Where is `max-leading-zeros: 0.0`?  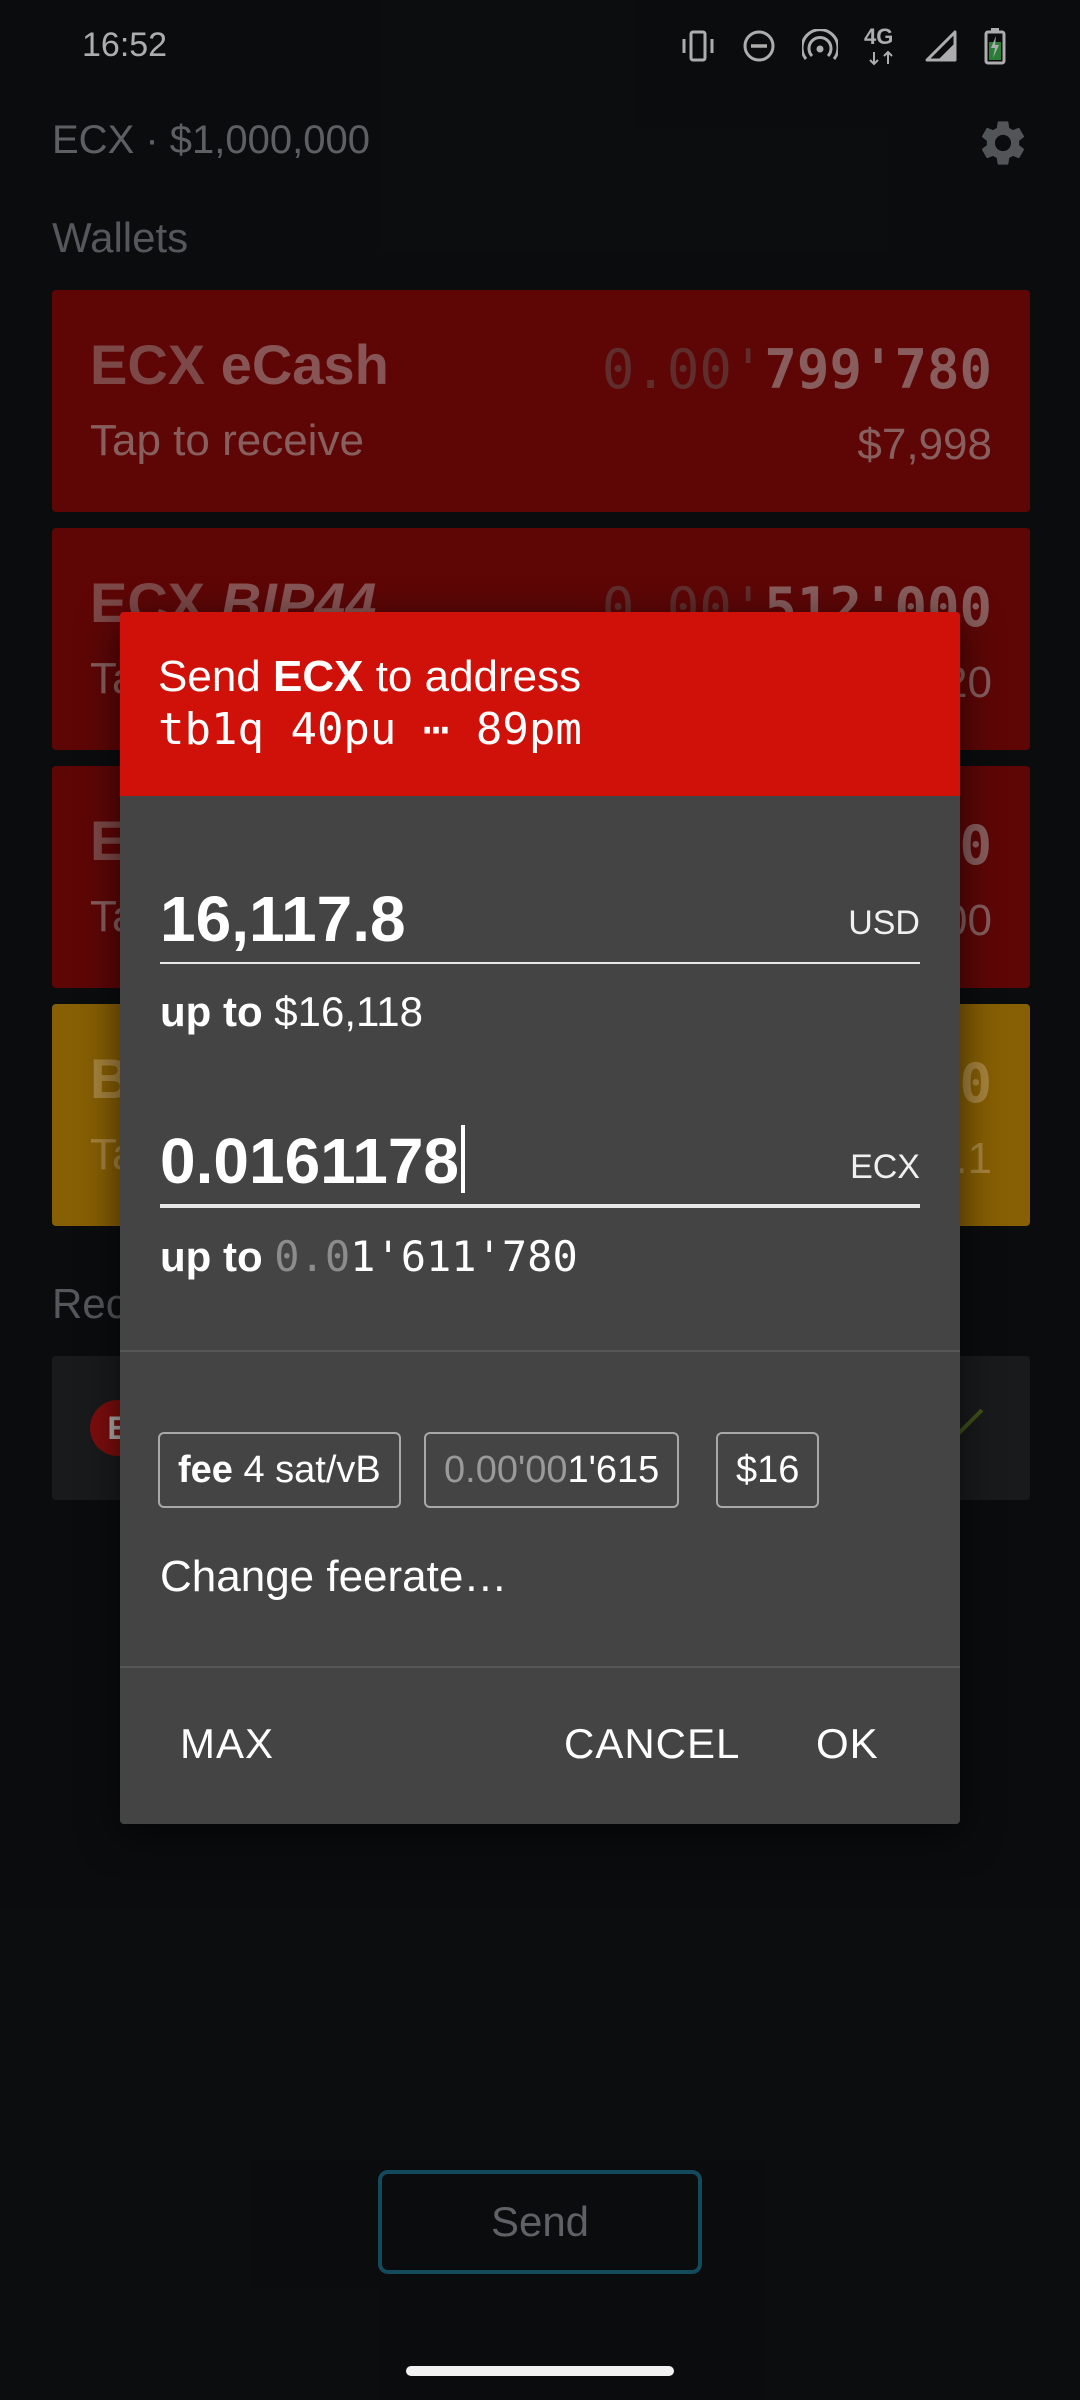 max-leading-zeros: 0.0 is located at coordinates (312, 1256).